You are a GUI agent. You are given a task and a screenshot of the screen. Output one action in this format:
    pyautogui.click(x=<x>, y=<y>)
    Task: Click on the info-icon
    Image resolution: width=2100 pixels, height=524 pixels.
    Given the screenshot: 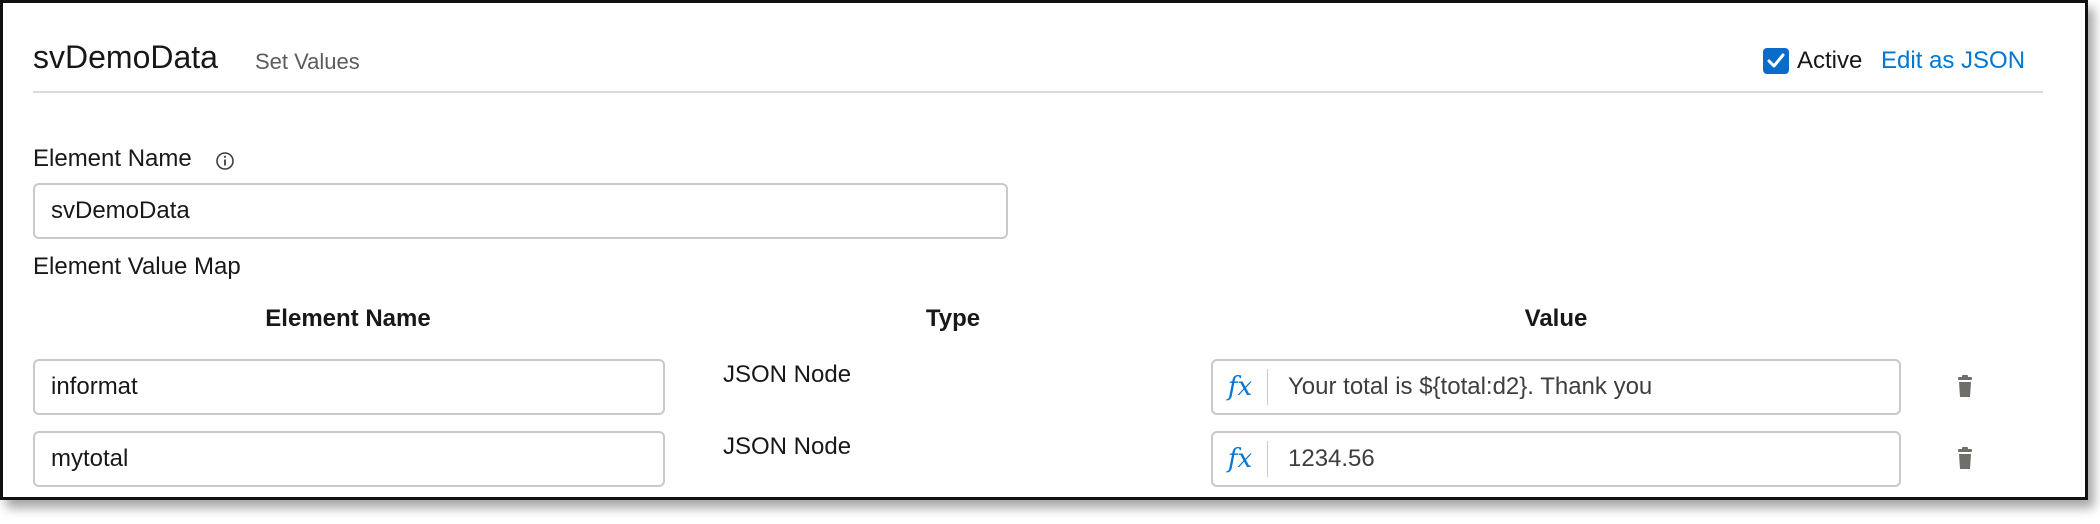 What is the action you would take?
    pyautogui.click(x=225, y=161)
    